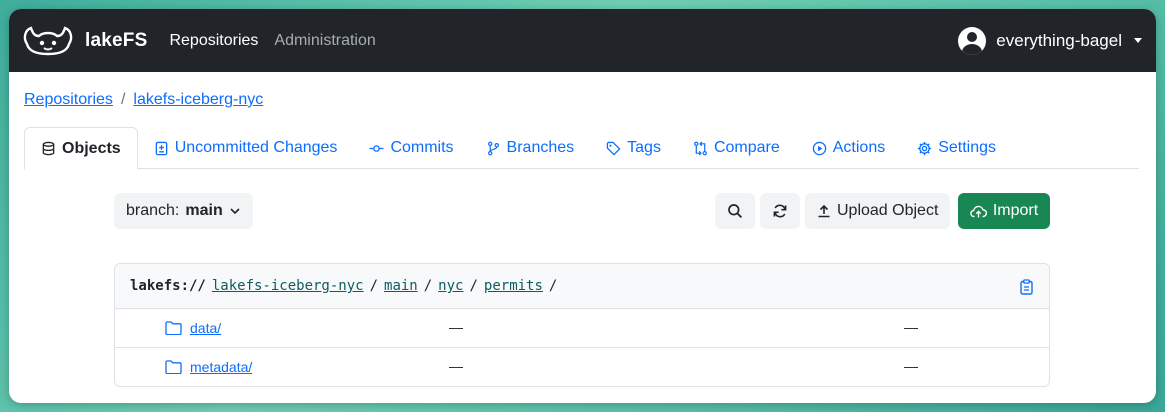 This screenshot has height=412, width=1165. I want to click on breadcrumb-repo: lakefs-iceberg-nyc, so click(198, 100).